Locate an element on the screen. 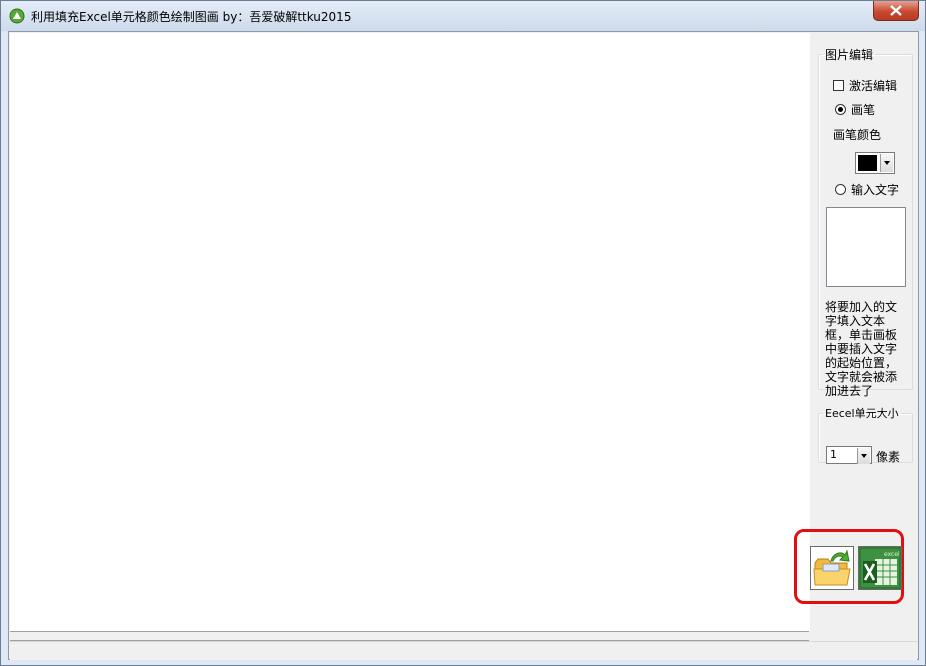 This screenshot has width=926, height=666. text-input is located at coordinates (866, 247).